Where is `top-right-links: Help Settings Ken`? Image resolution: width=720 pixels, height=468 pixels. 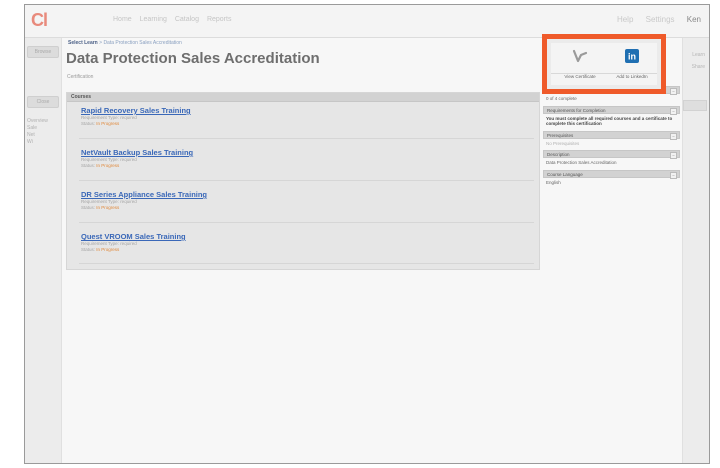 top-right-links: Help Settings Ken is located at coordinates (659, 19).